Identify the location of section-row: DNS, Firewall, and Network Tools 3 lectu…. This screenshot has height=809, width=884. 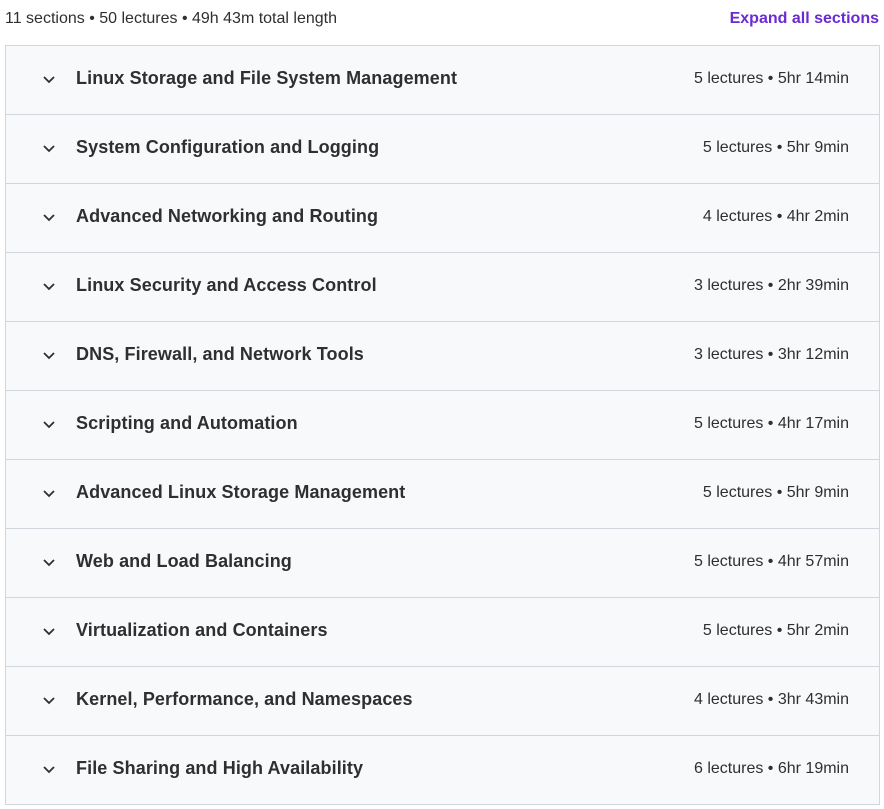
(442, 356).